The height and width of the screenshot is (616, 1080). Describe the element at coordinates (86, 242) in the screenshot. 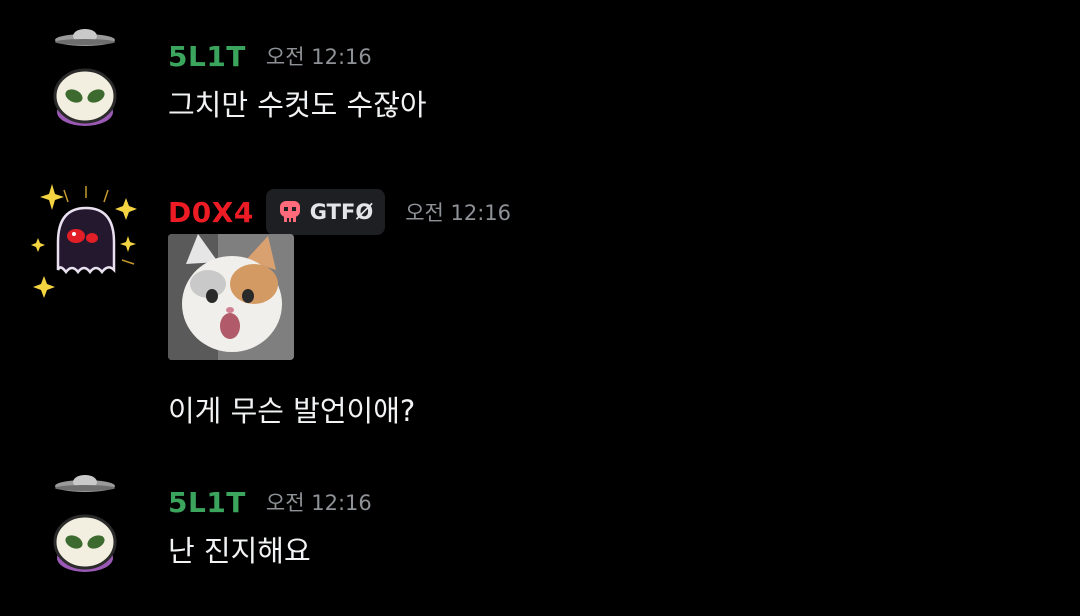

I see `ghost-sparkles-avatar-icon` at that location.